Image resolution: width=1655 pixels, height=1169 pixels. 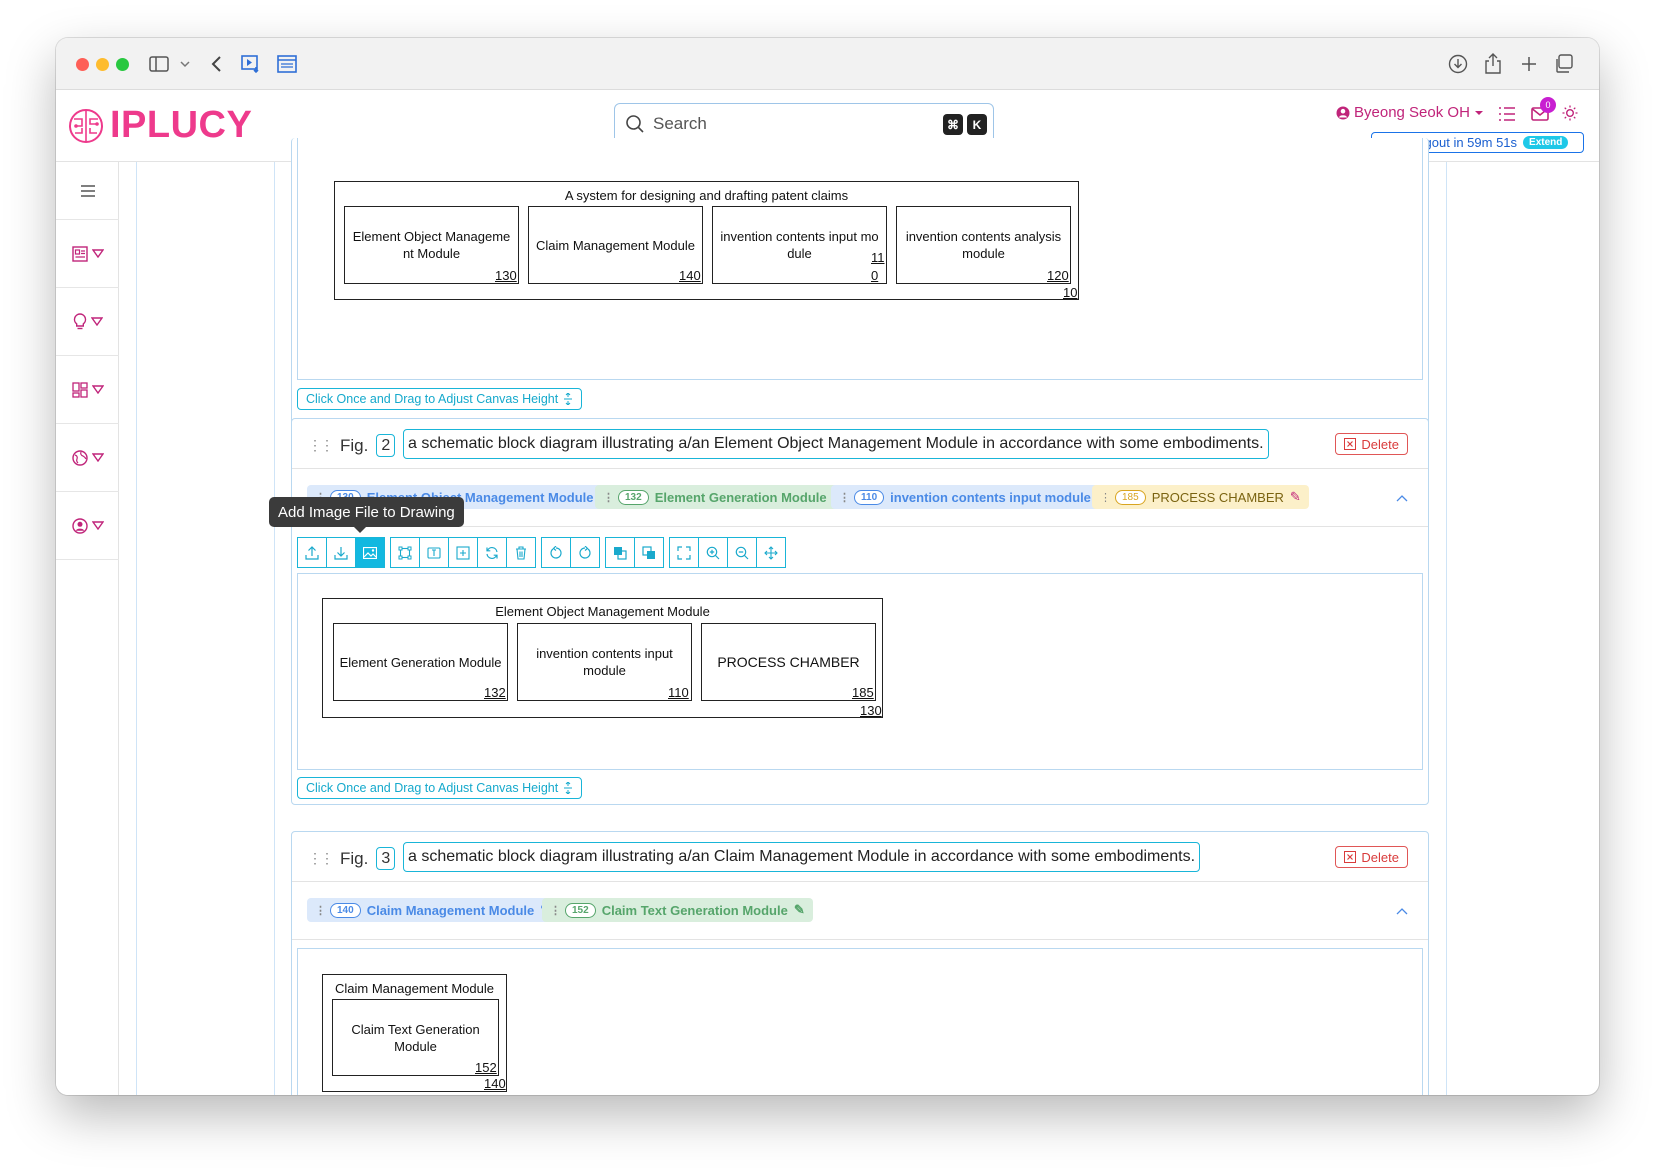 I want to click on element-tag: ⋮ 152 Claim Text Generation Module ✎, so click(x=677, y=910).